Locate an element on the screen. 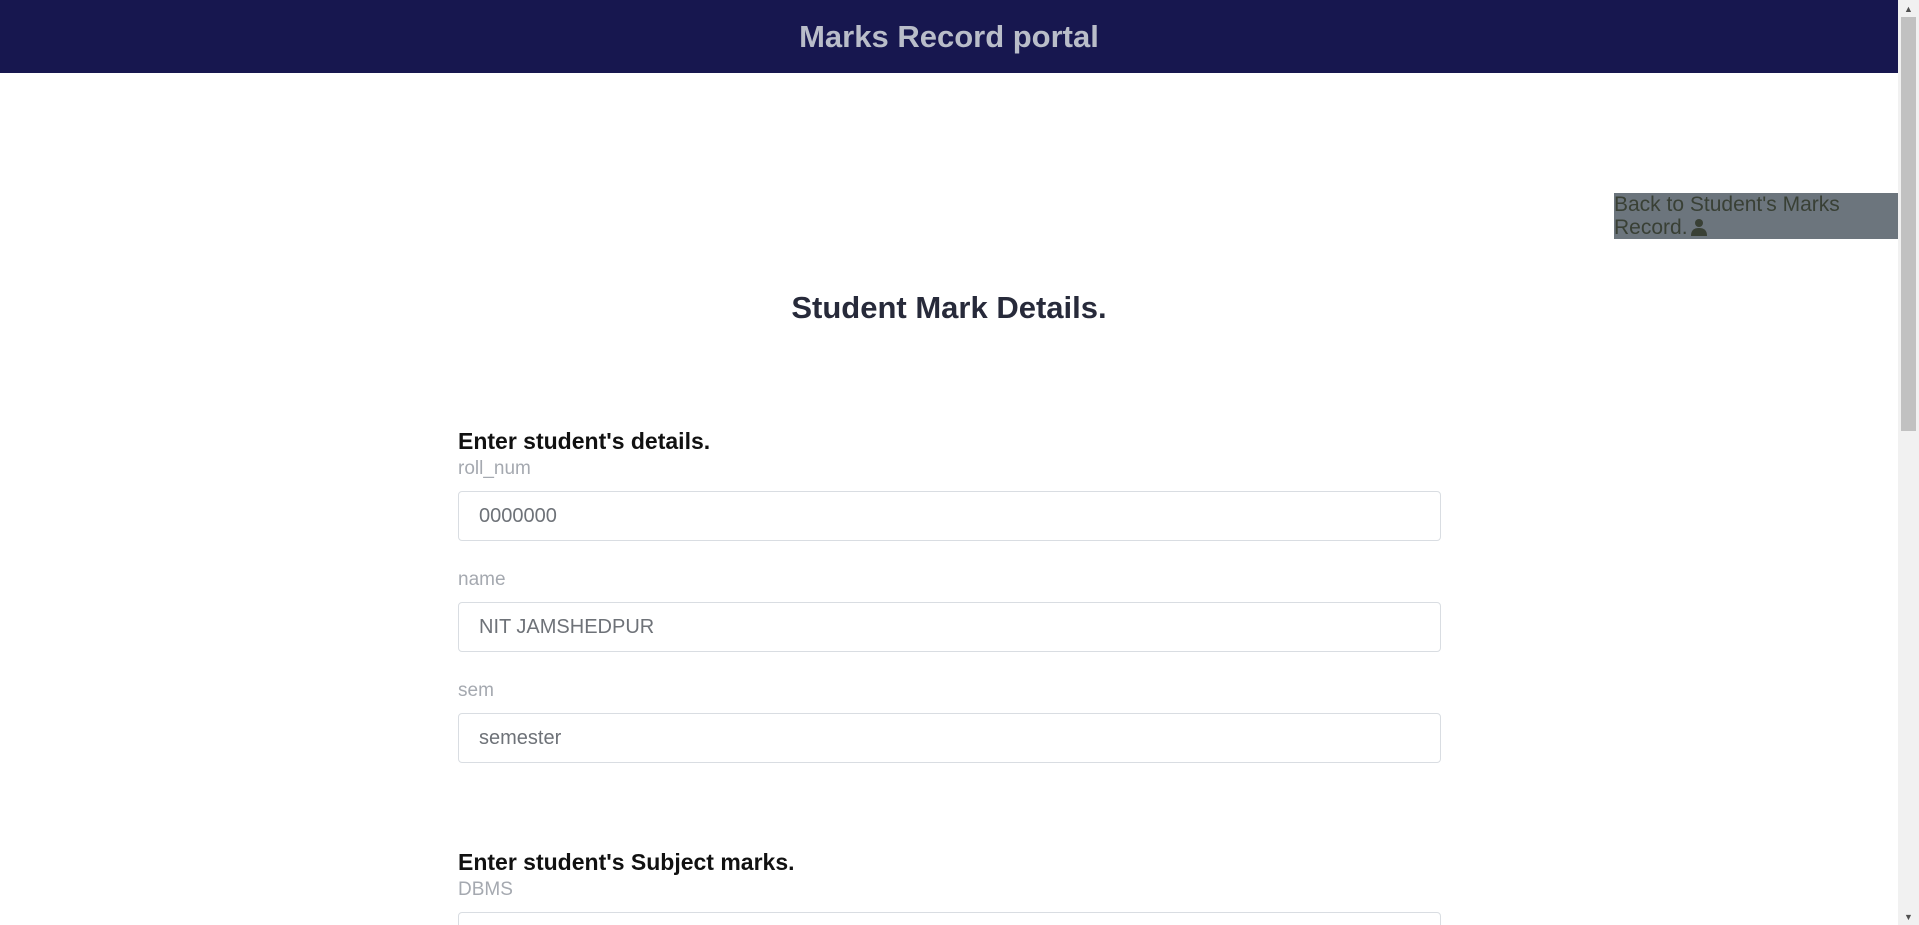  dbms-label: DBMS is located at coordinates (485, 889).